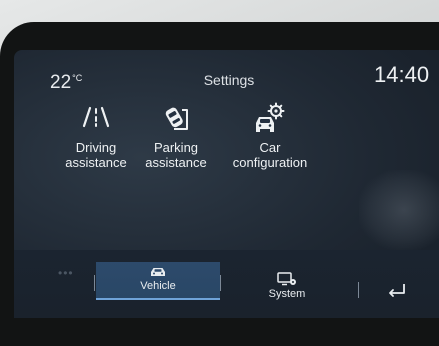  I want to click on back-arrow-icon, so click(397, 290).